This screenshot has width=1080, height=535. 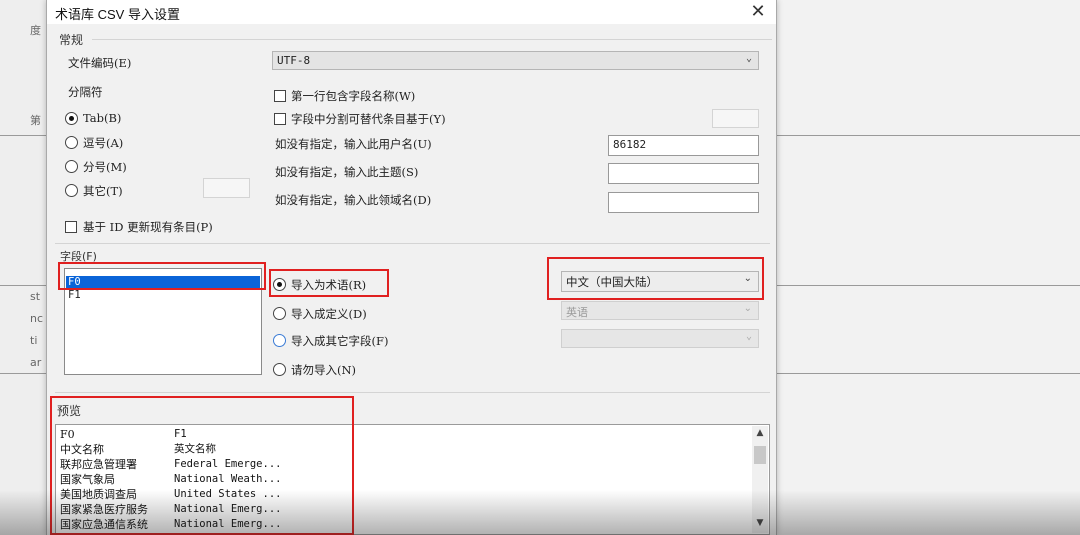 What do you see at coordinates (71, 40) in the screenshot?
I see `general-group-label: 常规` at bounding box center [71, 40].